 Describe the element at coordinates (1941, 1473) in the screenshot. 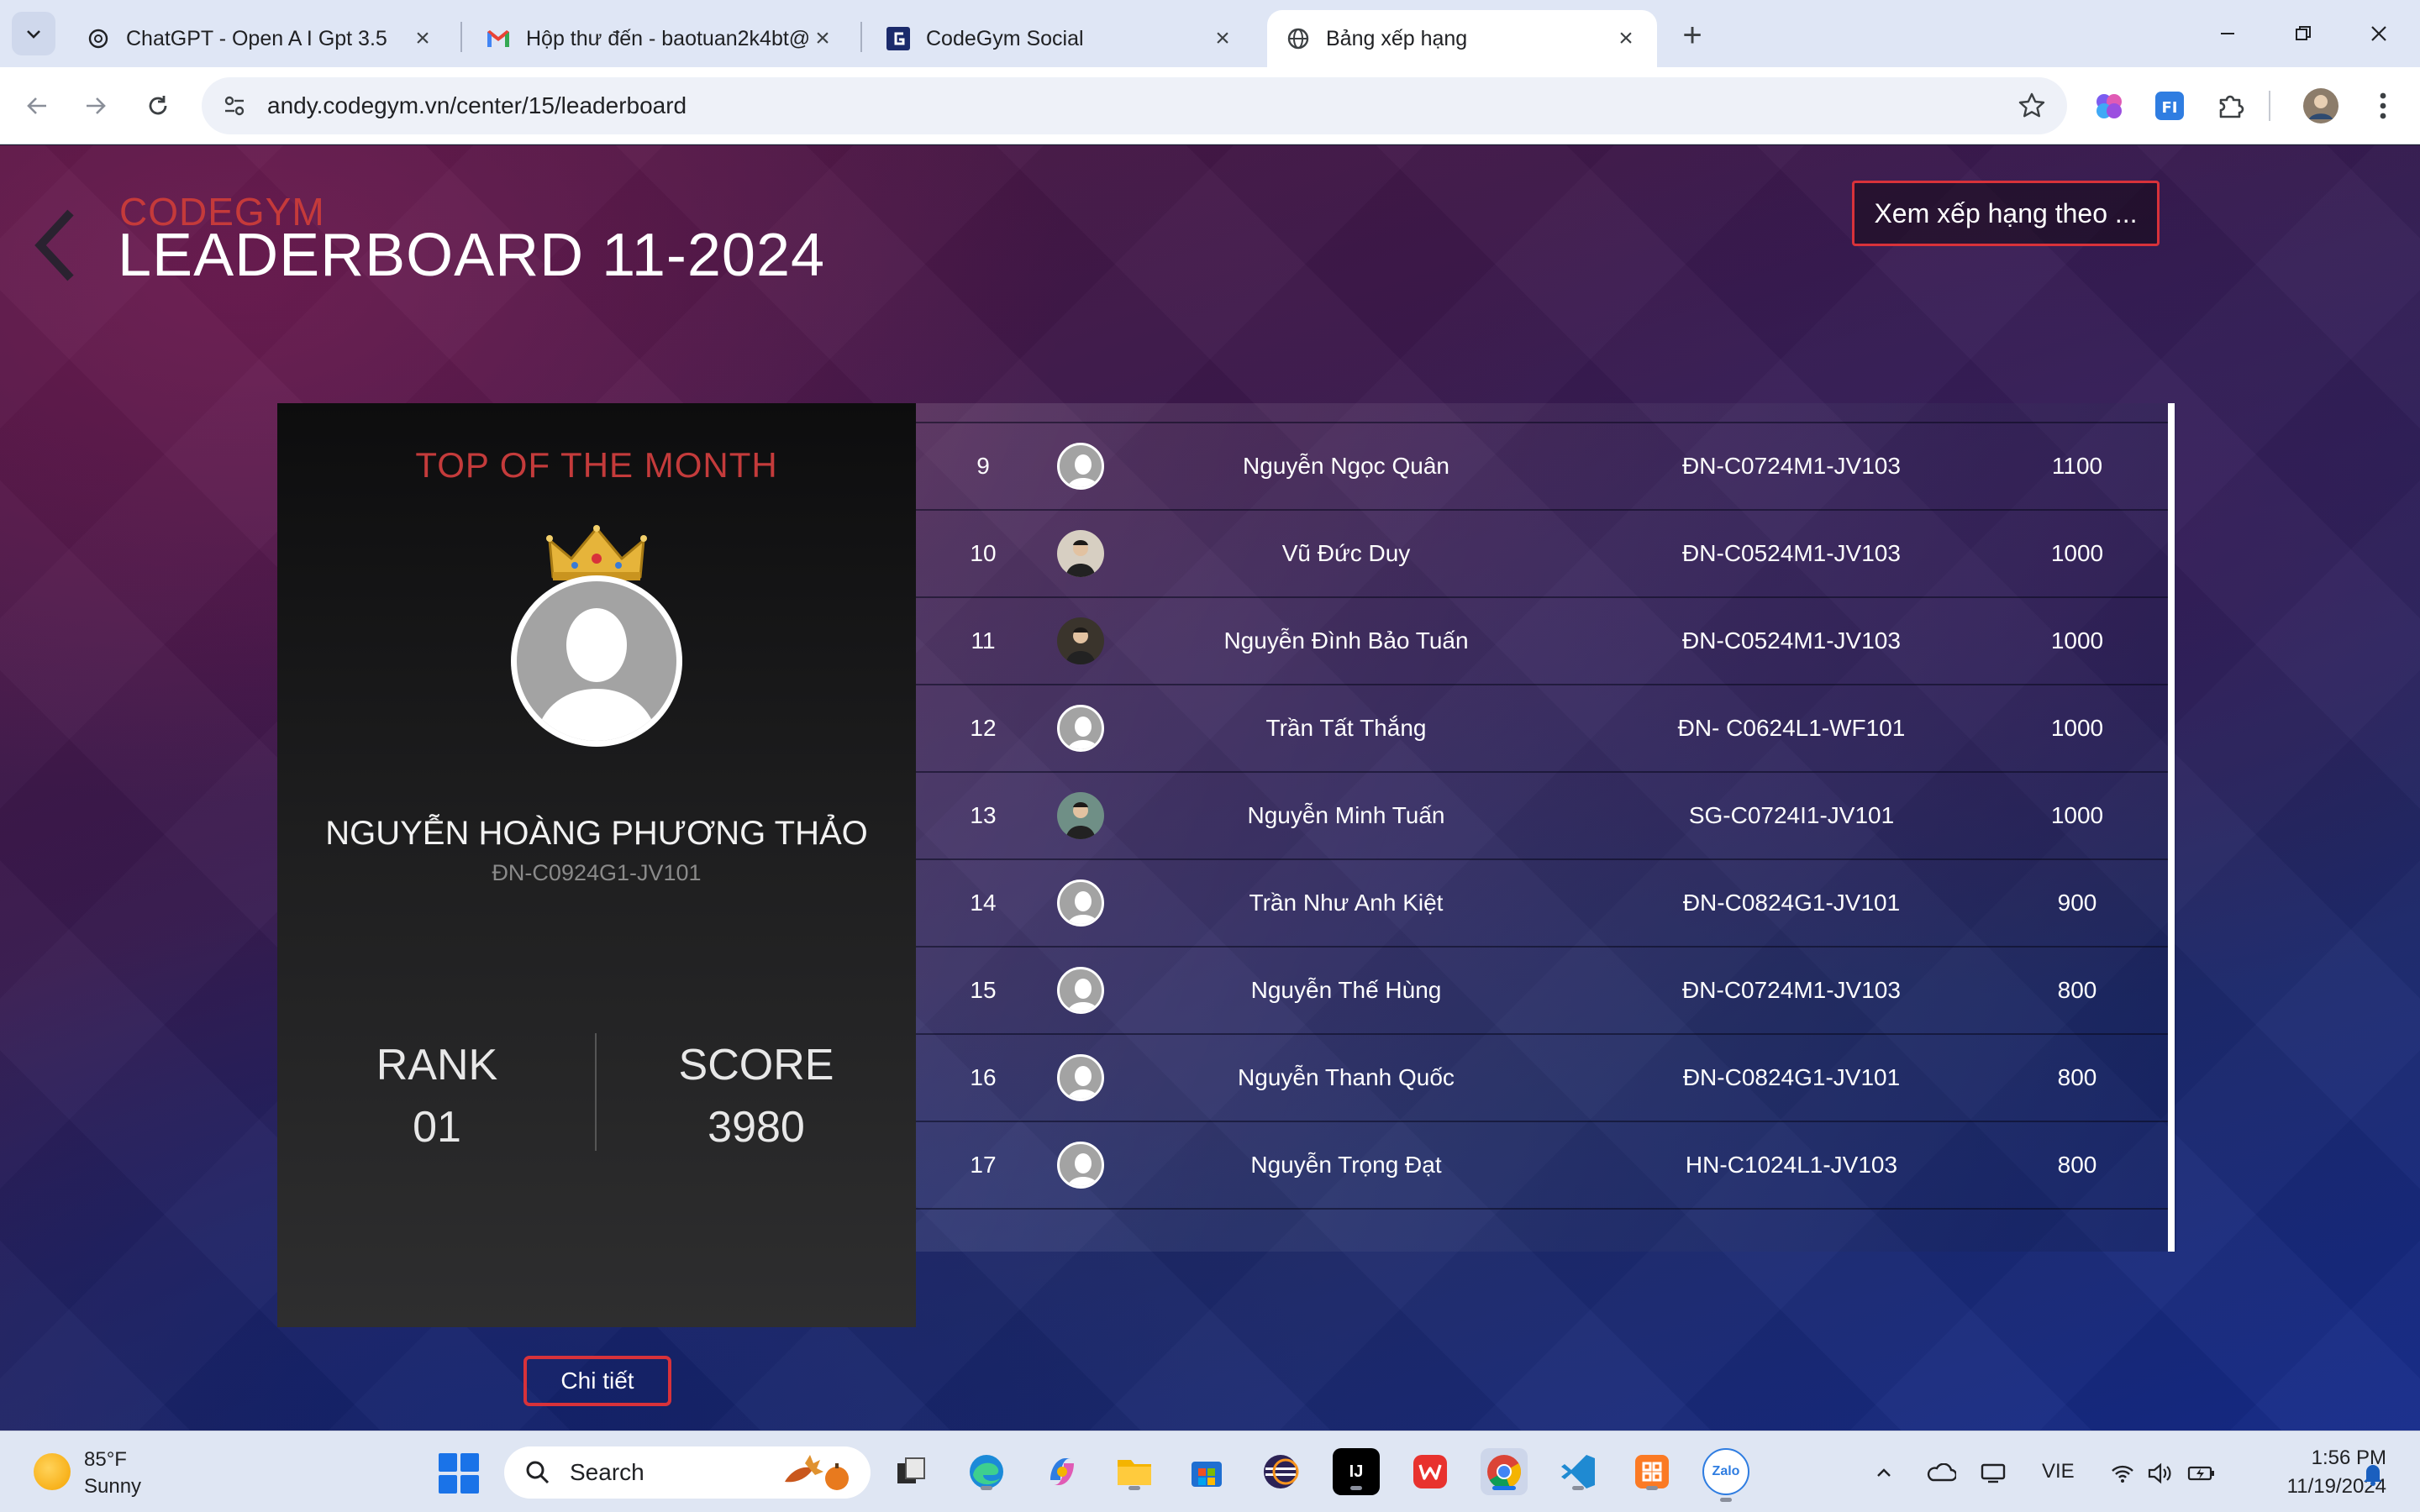

I see `onedrive-icon` at that location.